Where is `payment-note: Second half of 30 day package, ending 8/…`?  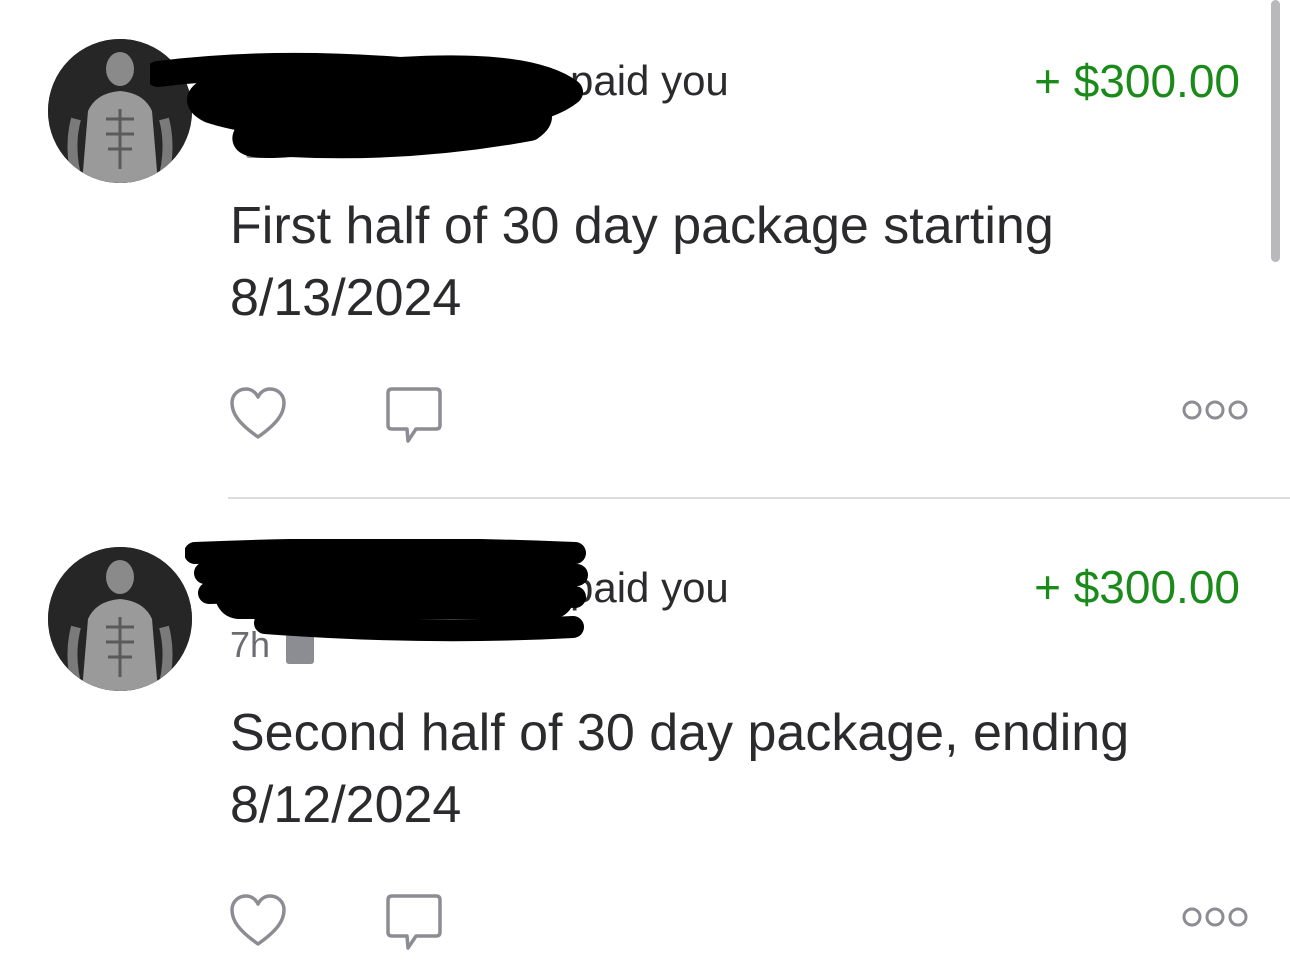
payment-note: Second half of 30 day package, ending 8/… is located at coordinates (730, 769).